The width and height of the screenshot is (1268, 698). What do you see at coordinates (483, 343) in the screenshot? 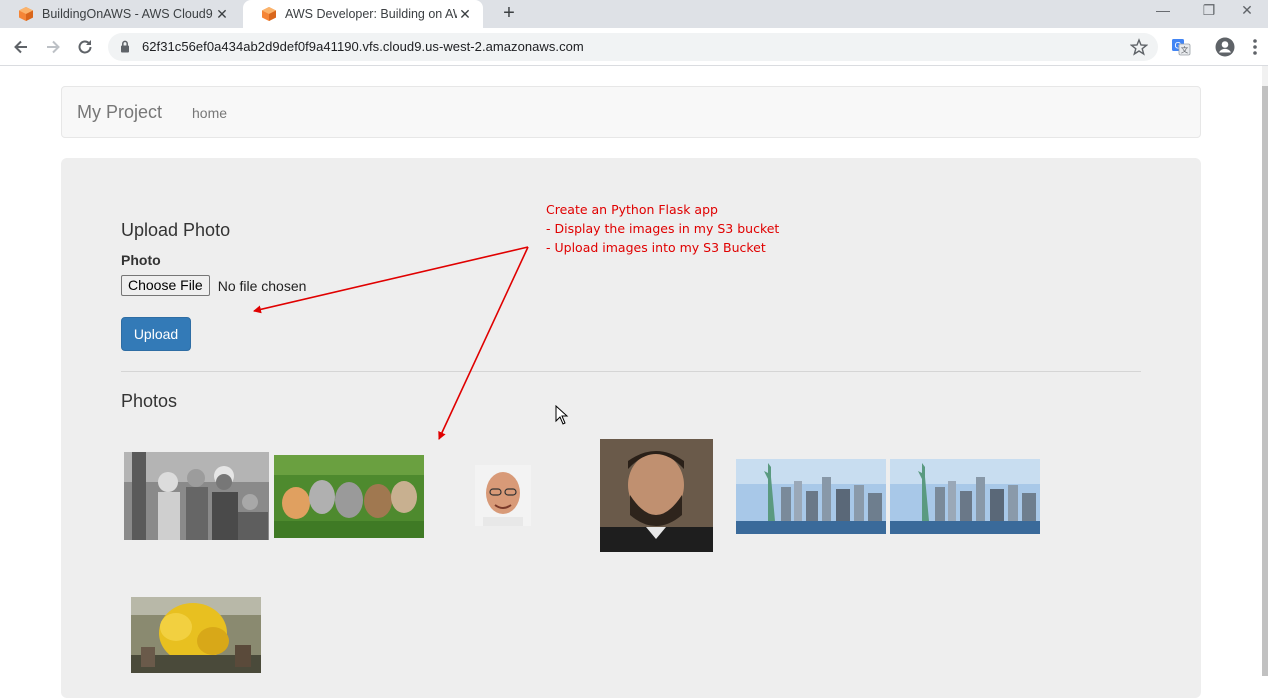
I see `annotation-arrow-photos` at bounding box center [483, 343].